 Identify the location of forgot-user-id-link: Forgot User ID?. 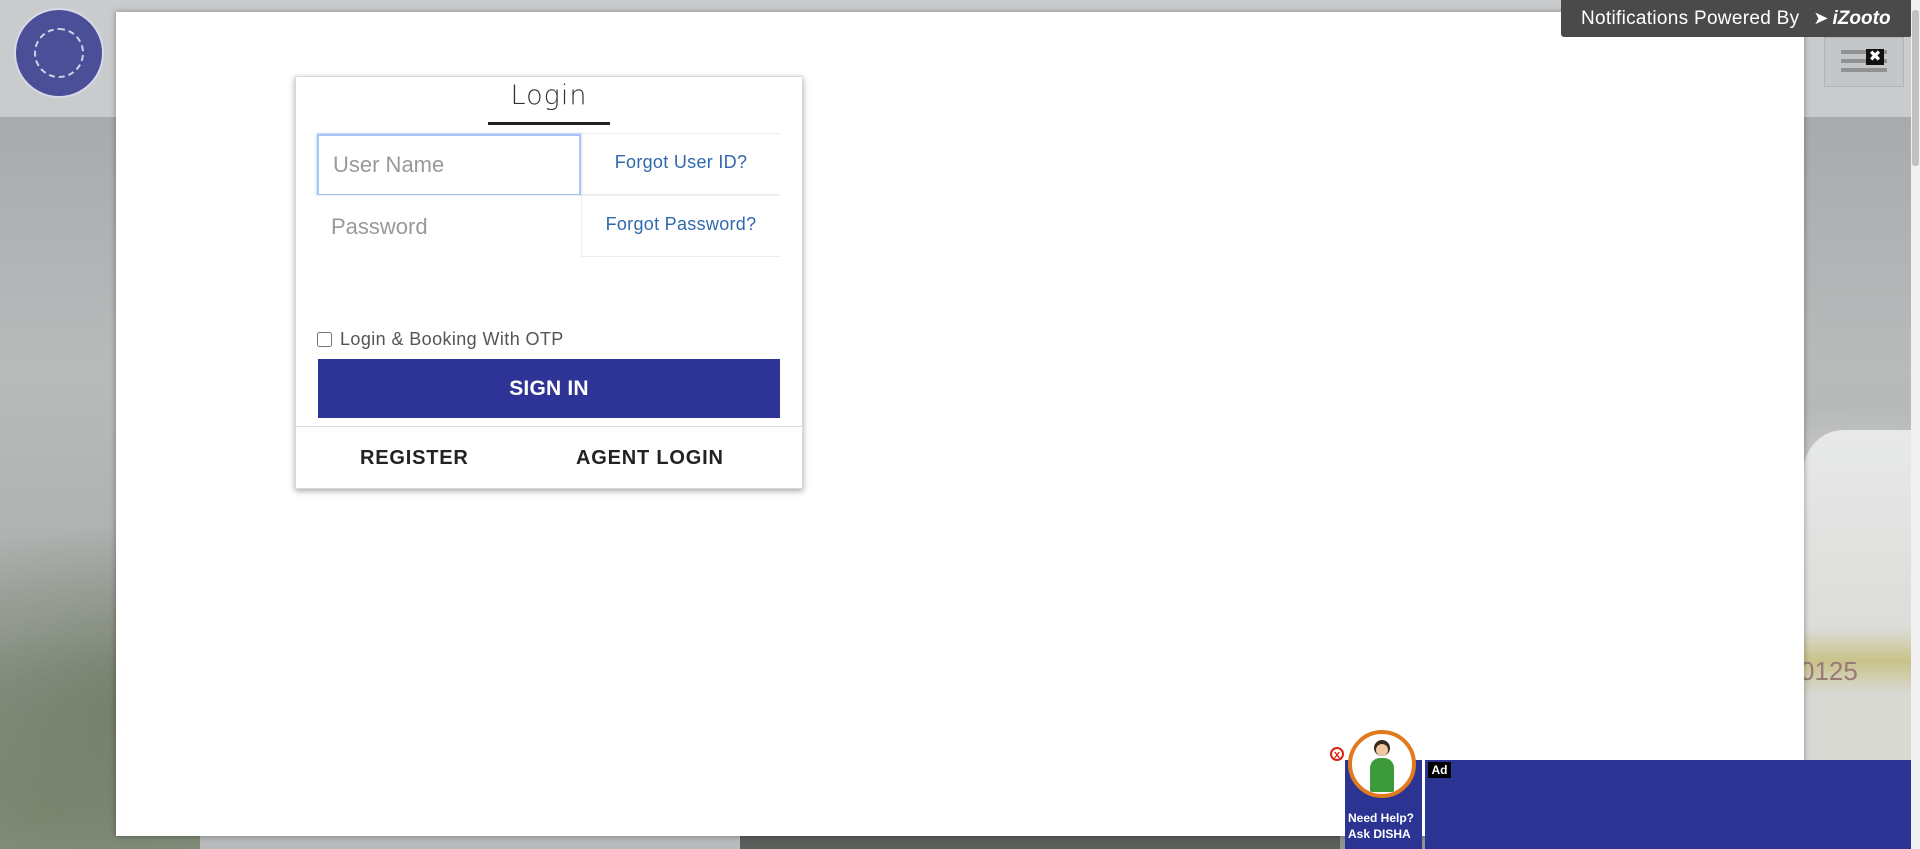
(681, 164).